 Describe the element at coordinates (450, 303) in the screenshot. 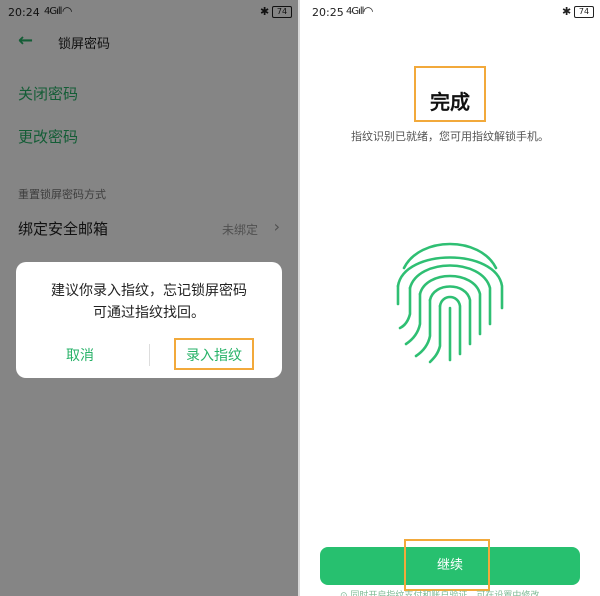

I see `fingerprint-icon` at that location.